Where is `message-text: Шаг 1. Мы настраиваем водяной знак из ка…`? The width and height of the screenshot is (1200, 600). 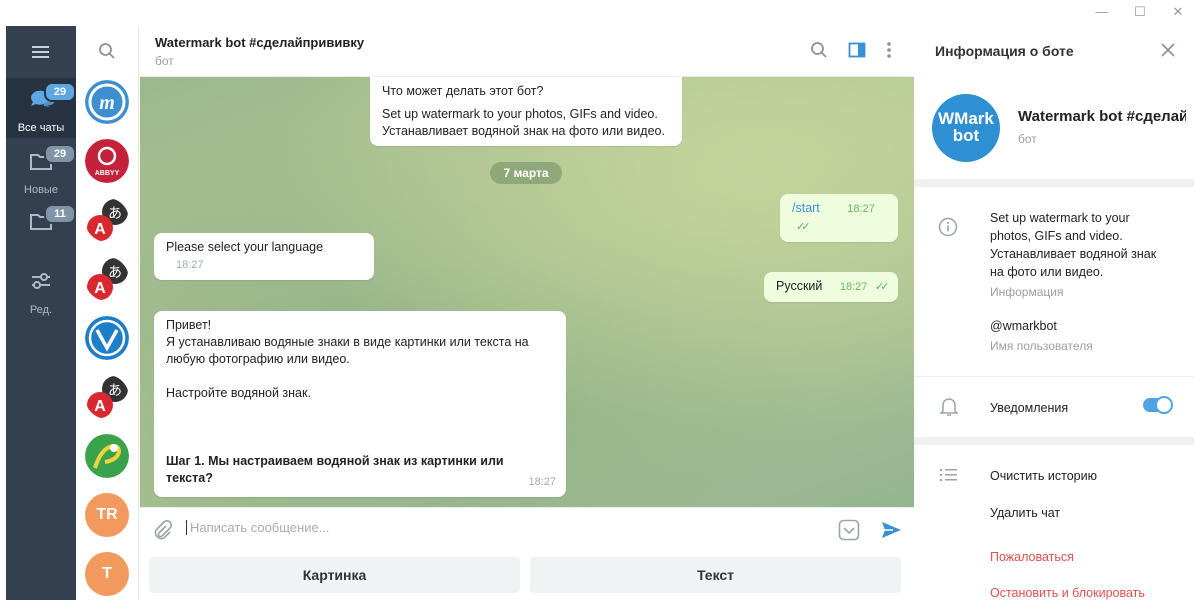 message-text: Шаг 1. Мы настраиваем водяной знак из ка… is located at coordinates (335, 461).